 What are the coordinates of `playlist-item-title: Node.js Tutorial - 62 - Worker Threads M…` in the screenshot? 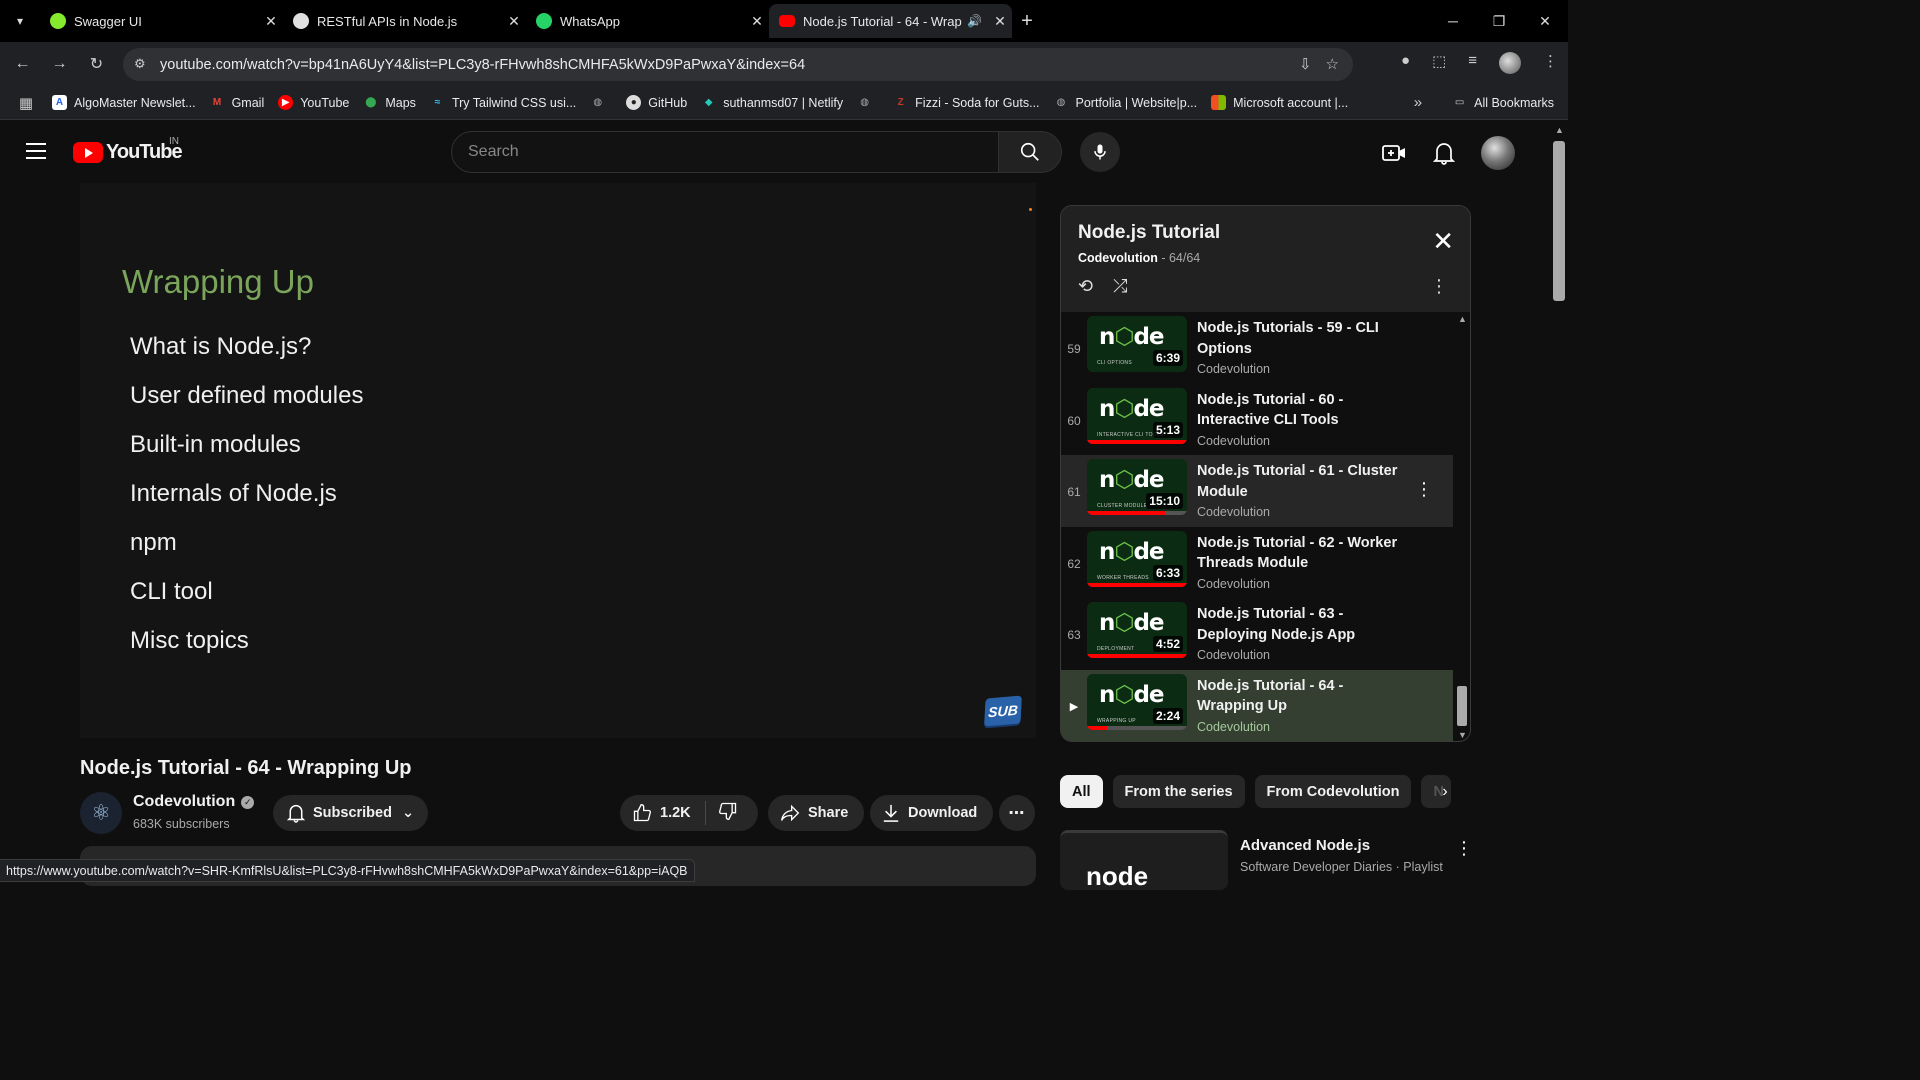 It's located at (1302, 553).